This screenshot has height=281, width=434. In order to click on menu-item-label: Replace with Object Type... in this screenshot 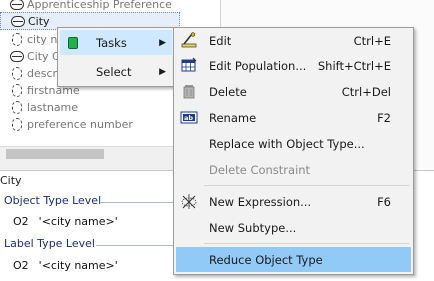, I will do `click(287, 143)`.